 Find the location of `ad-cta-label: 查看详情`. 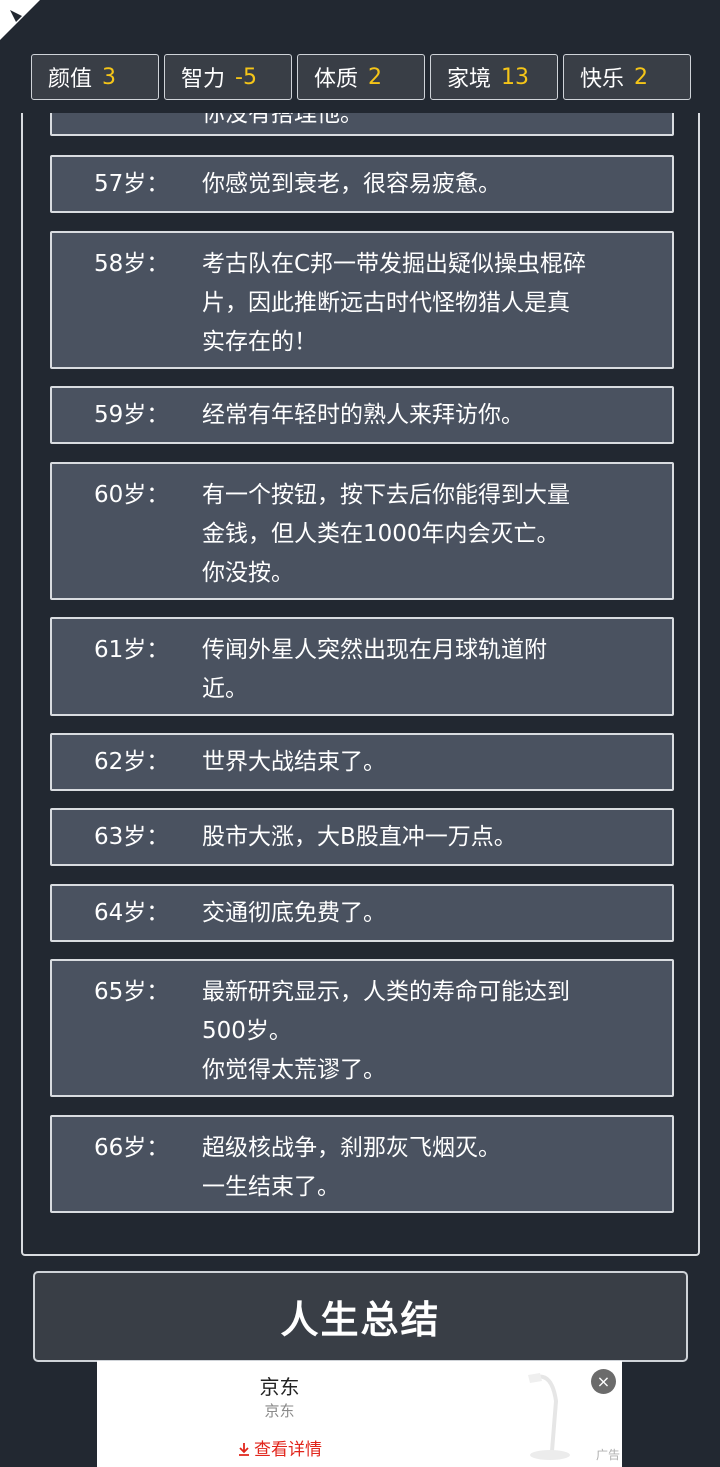

ad-cta-label: 查看详情 is located at coordinates (288, 1450).